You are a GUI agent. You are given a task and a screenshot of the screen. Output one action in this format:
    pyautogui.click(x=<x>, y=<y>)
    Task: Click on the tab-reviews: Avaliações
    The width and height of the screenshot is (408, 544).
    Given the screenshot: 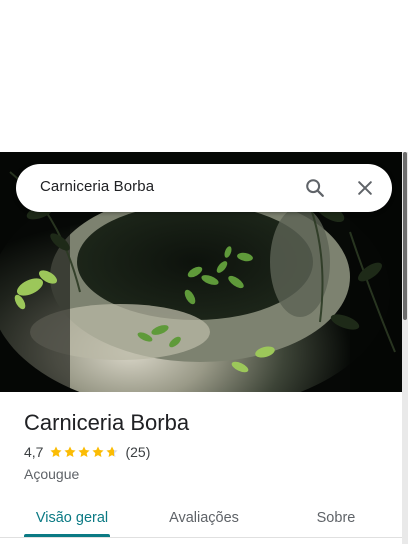 What is the action you would take?
    pyautogui.click(x=204, y=518)
    